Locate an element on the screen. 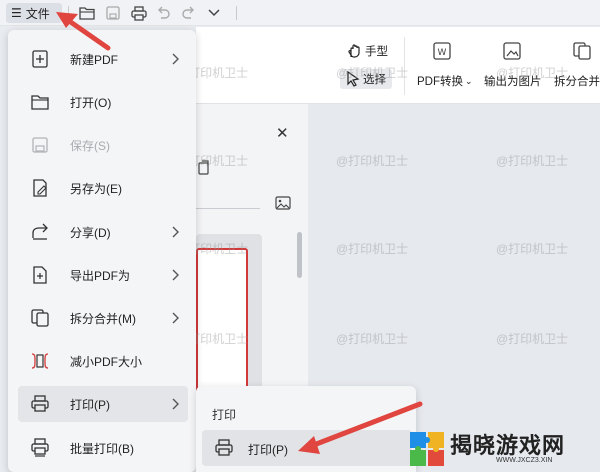 This screenshot has width=600, height=472. save-as-icon is located at coordinates (40, 188).